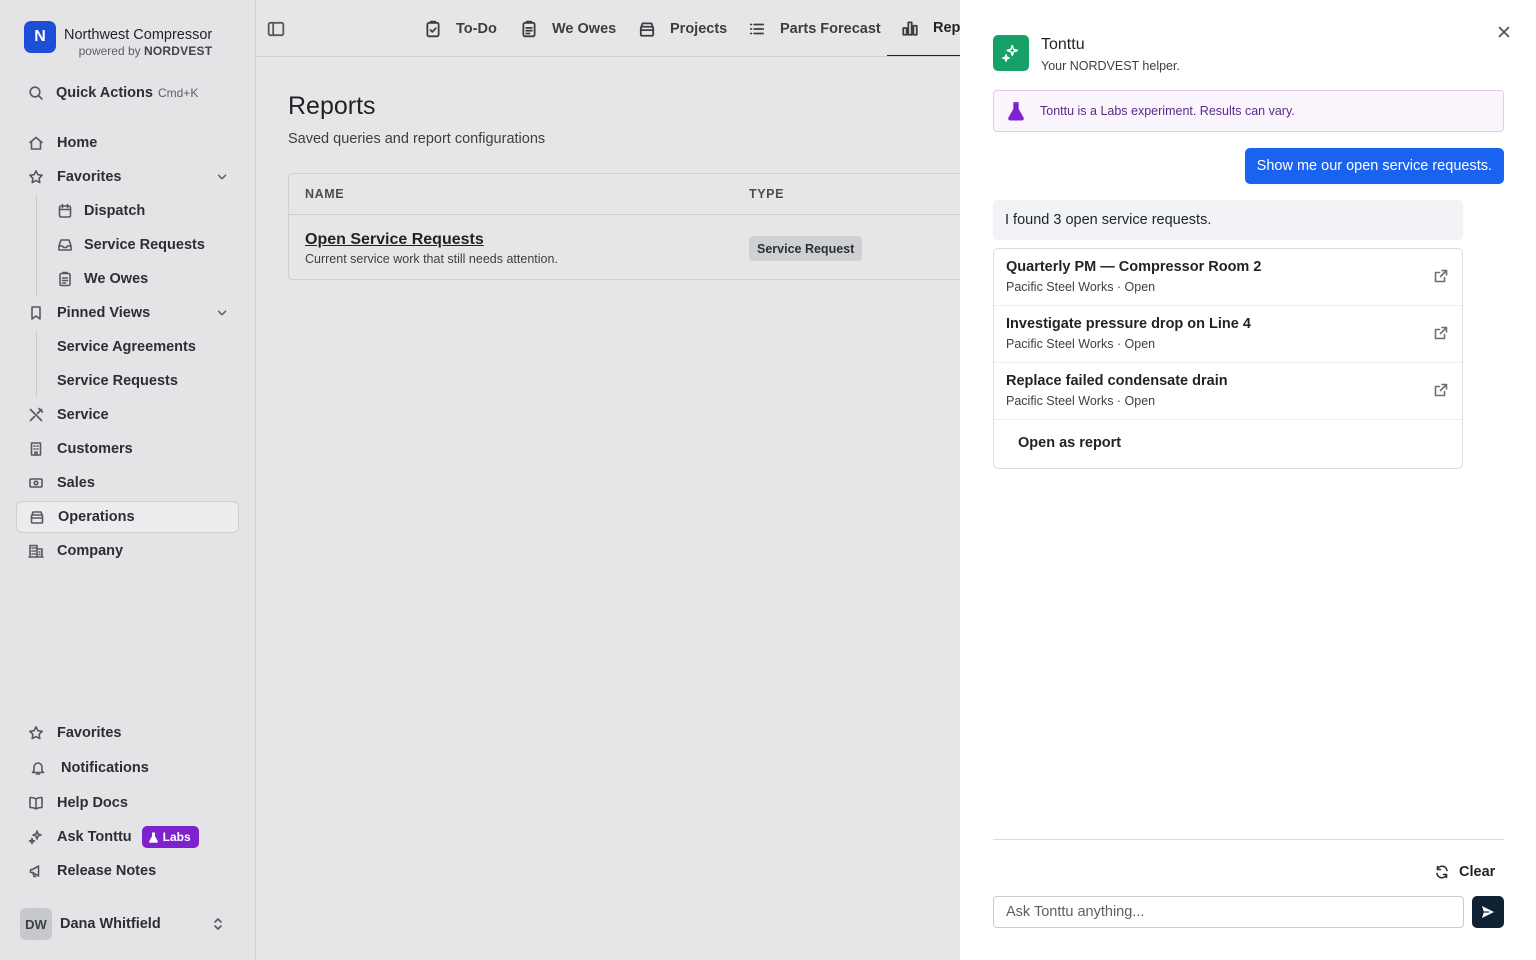 This screenshot has width=1536, height=960. Describe the element at coordinates (105, 768) in the screenshot. I see `footer-notifications-label: Notifications` at that location.